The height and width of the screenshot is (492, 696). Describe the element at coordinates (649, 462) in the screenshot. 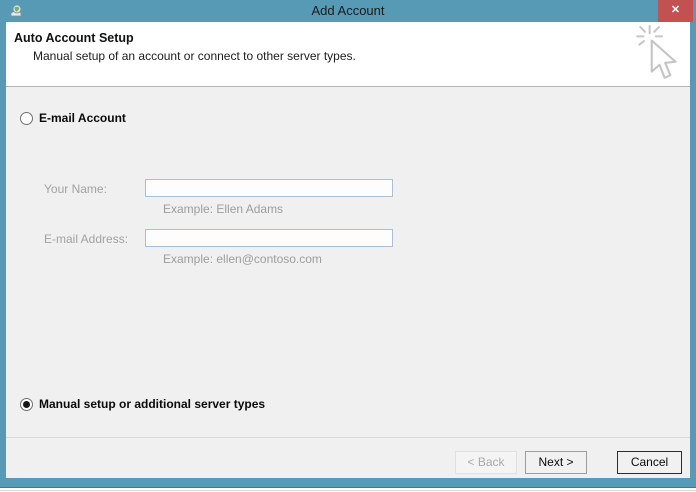

I see `cancel-button: Cancel` at that location.